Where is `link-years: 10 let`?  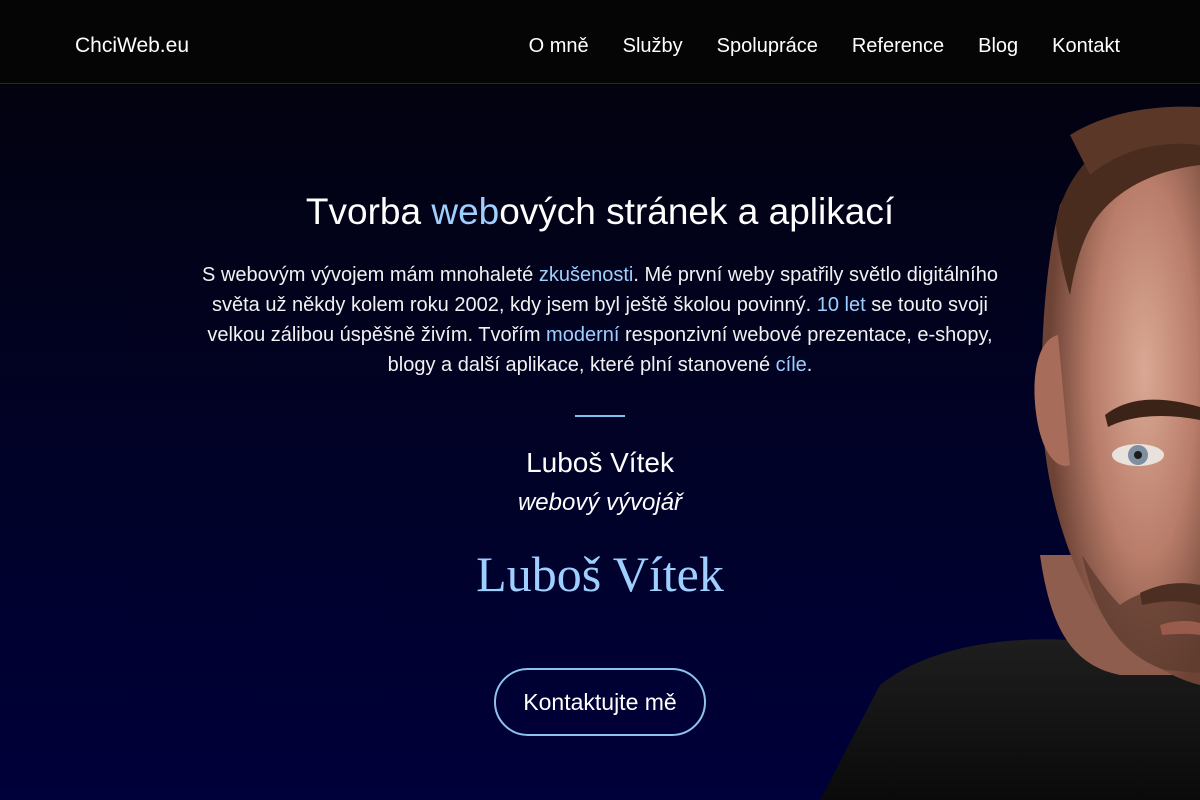
link-years: 10 let is located at coordinates (841, 305).